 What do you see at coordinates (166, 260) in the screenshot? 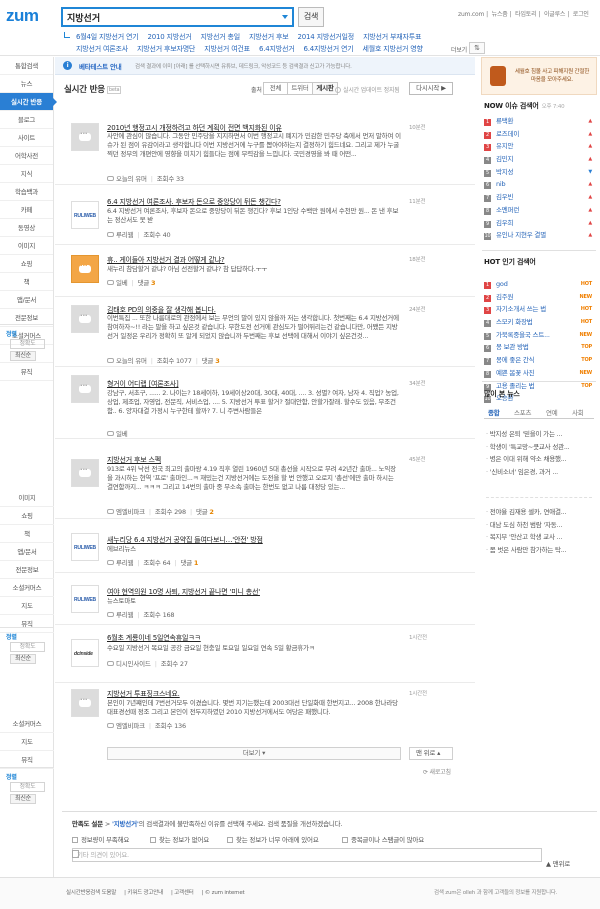
I see `post-title: 휴.. 게이들아 지방선거 결과 어떻게 같냐?` at bounding box center [166, 260].